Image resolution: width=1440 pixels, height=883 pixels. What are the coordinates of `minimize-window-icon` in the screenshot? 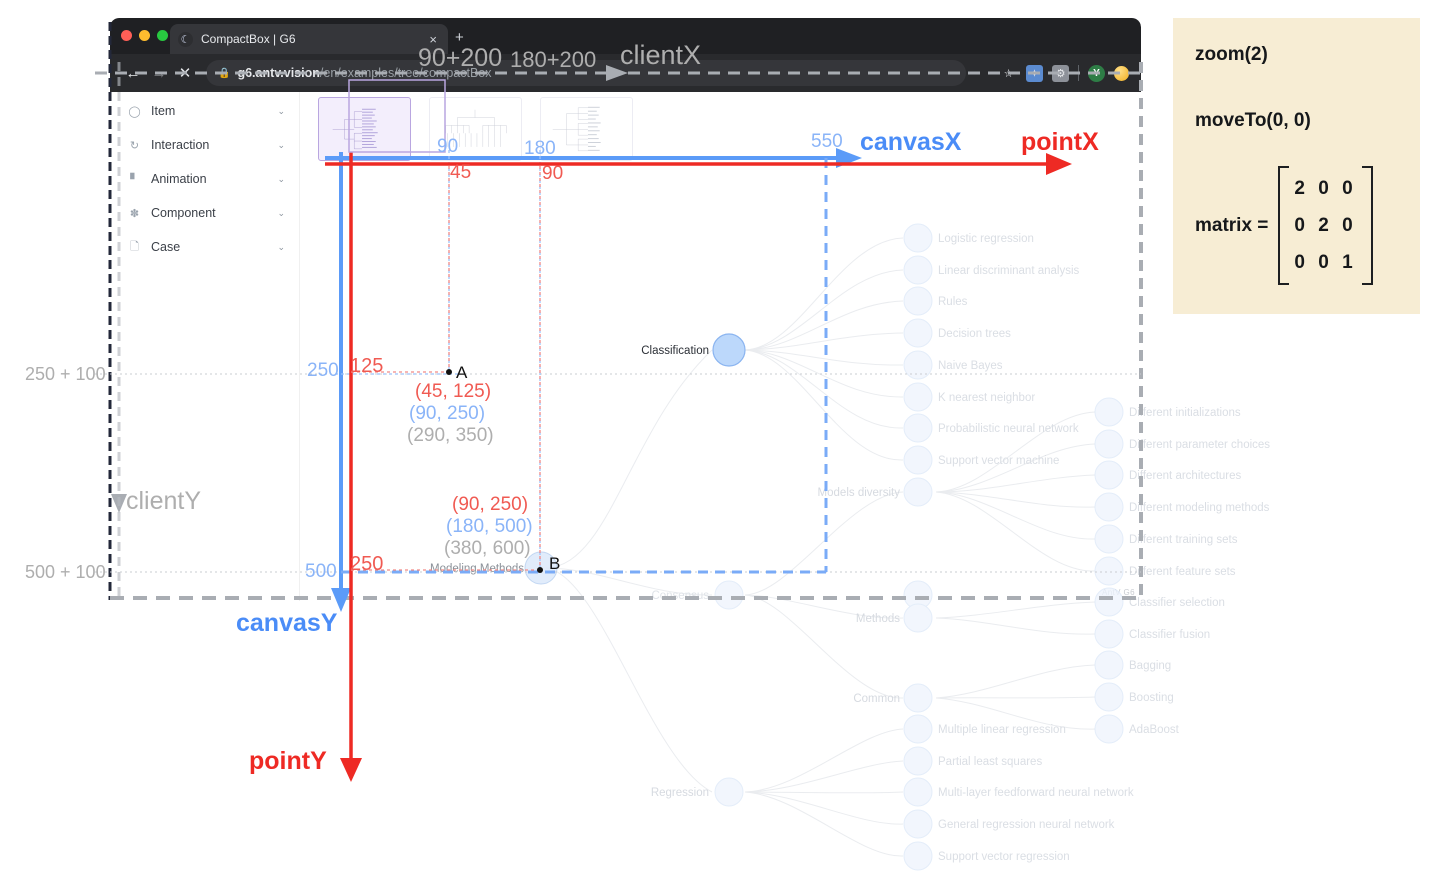 It's located at (144, 35).